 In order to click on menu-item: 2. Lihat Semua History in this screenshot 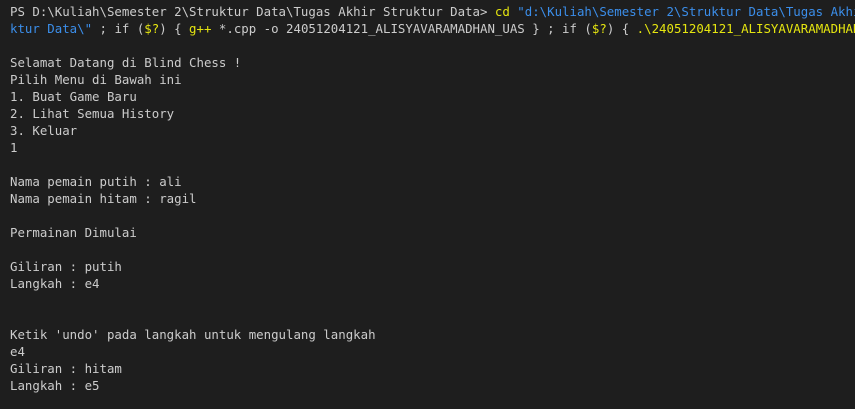, I will do `click(92, 113)`.